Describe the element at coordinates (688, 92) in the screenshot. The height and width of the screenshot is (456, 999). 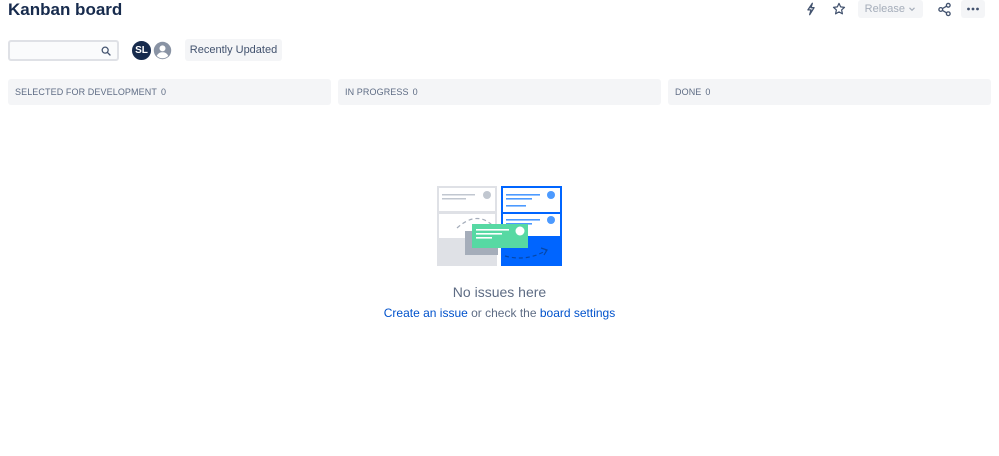
I see `column-name: DONE` at that location.